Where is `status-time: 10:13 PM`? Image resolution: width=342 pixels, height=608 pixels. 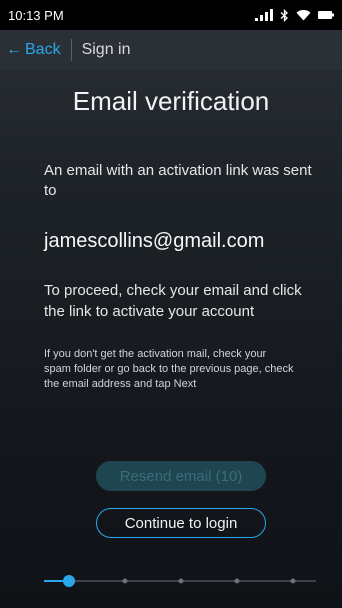
status-time: 10:13 PM is located at coordinates (36, 15).